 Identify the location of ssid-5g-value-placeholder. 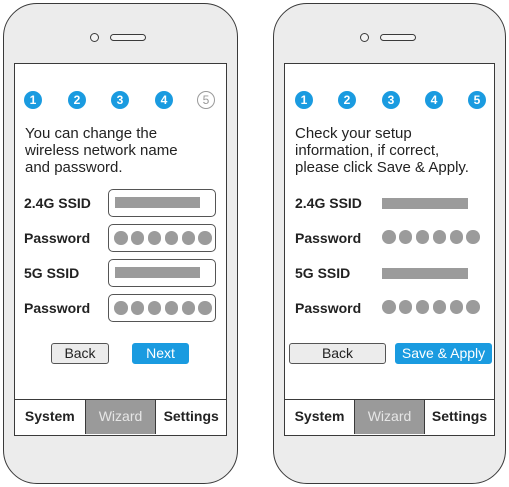
(425, 273).